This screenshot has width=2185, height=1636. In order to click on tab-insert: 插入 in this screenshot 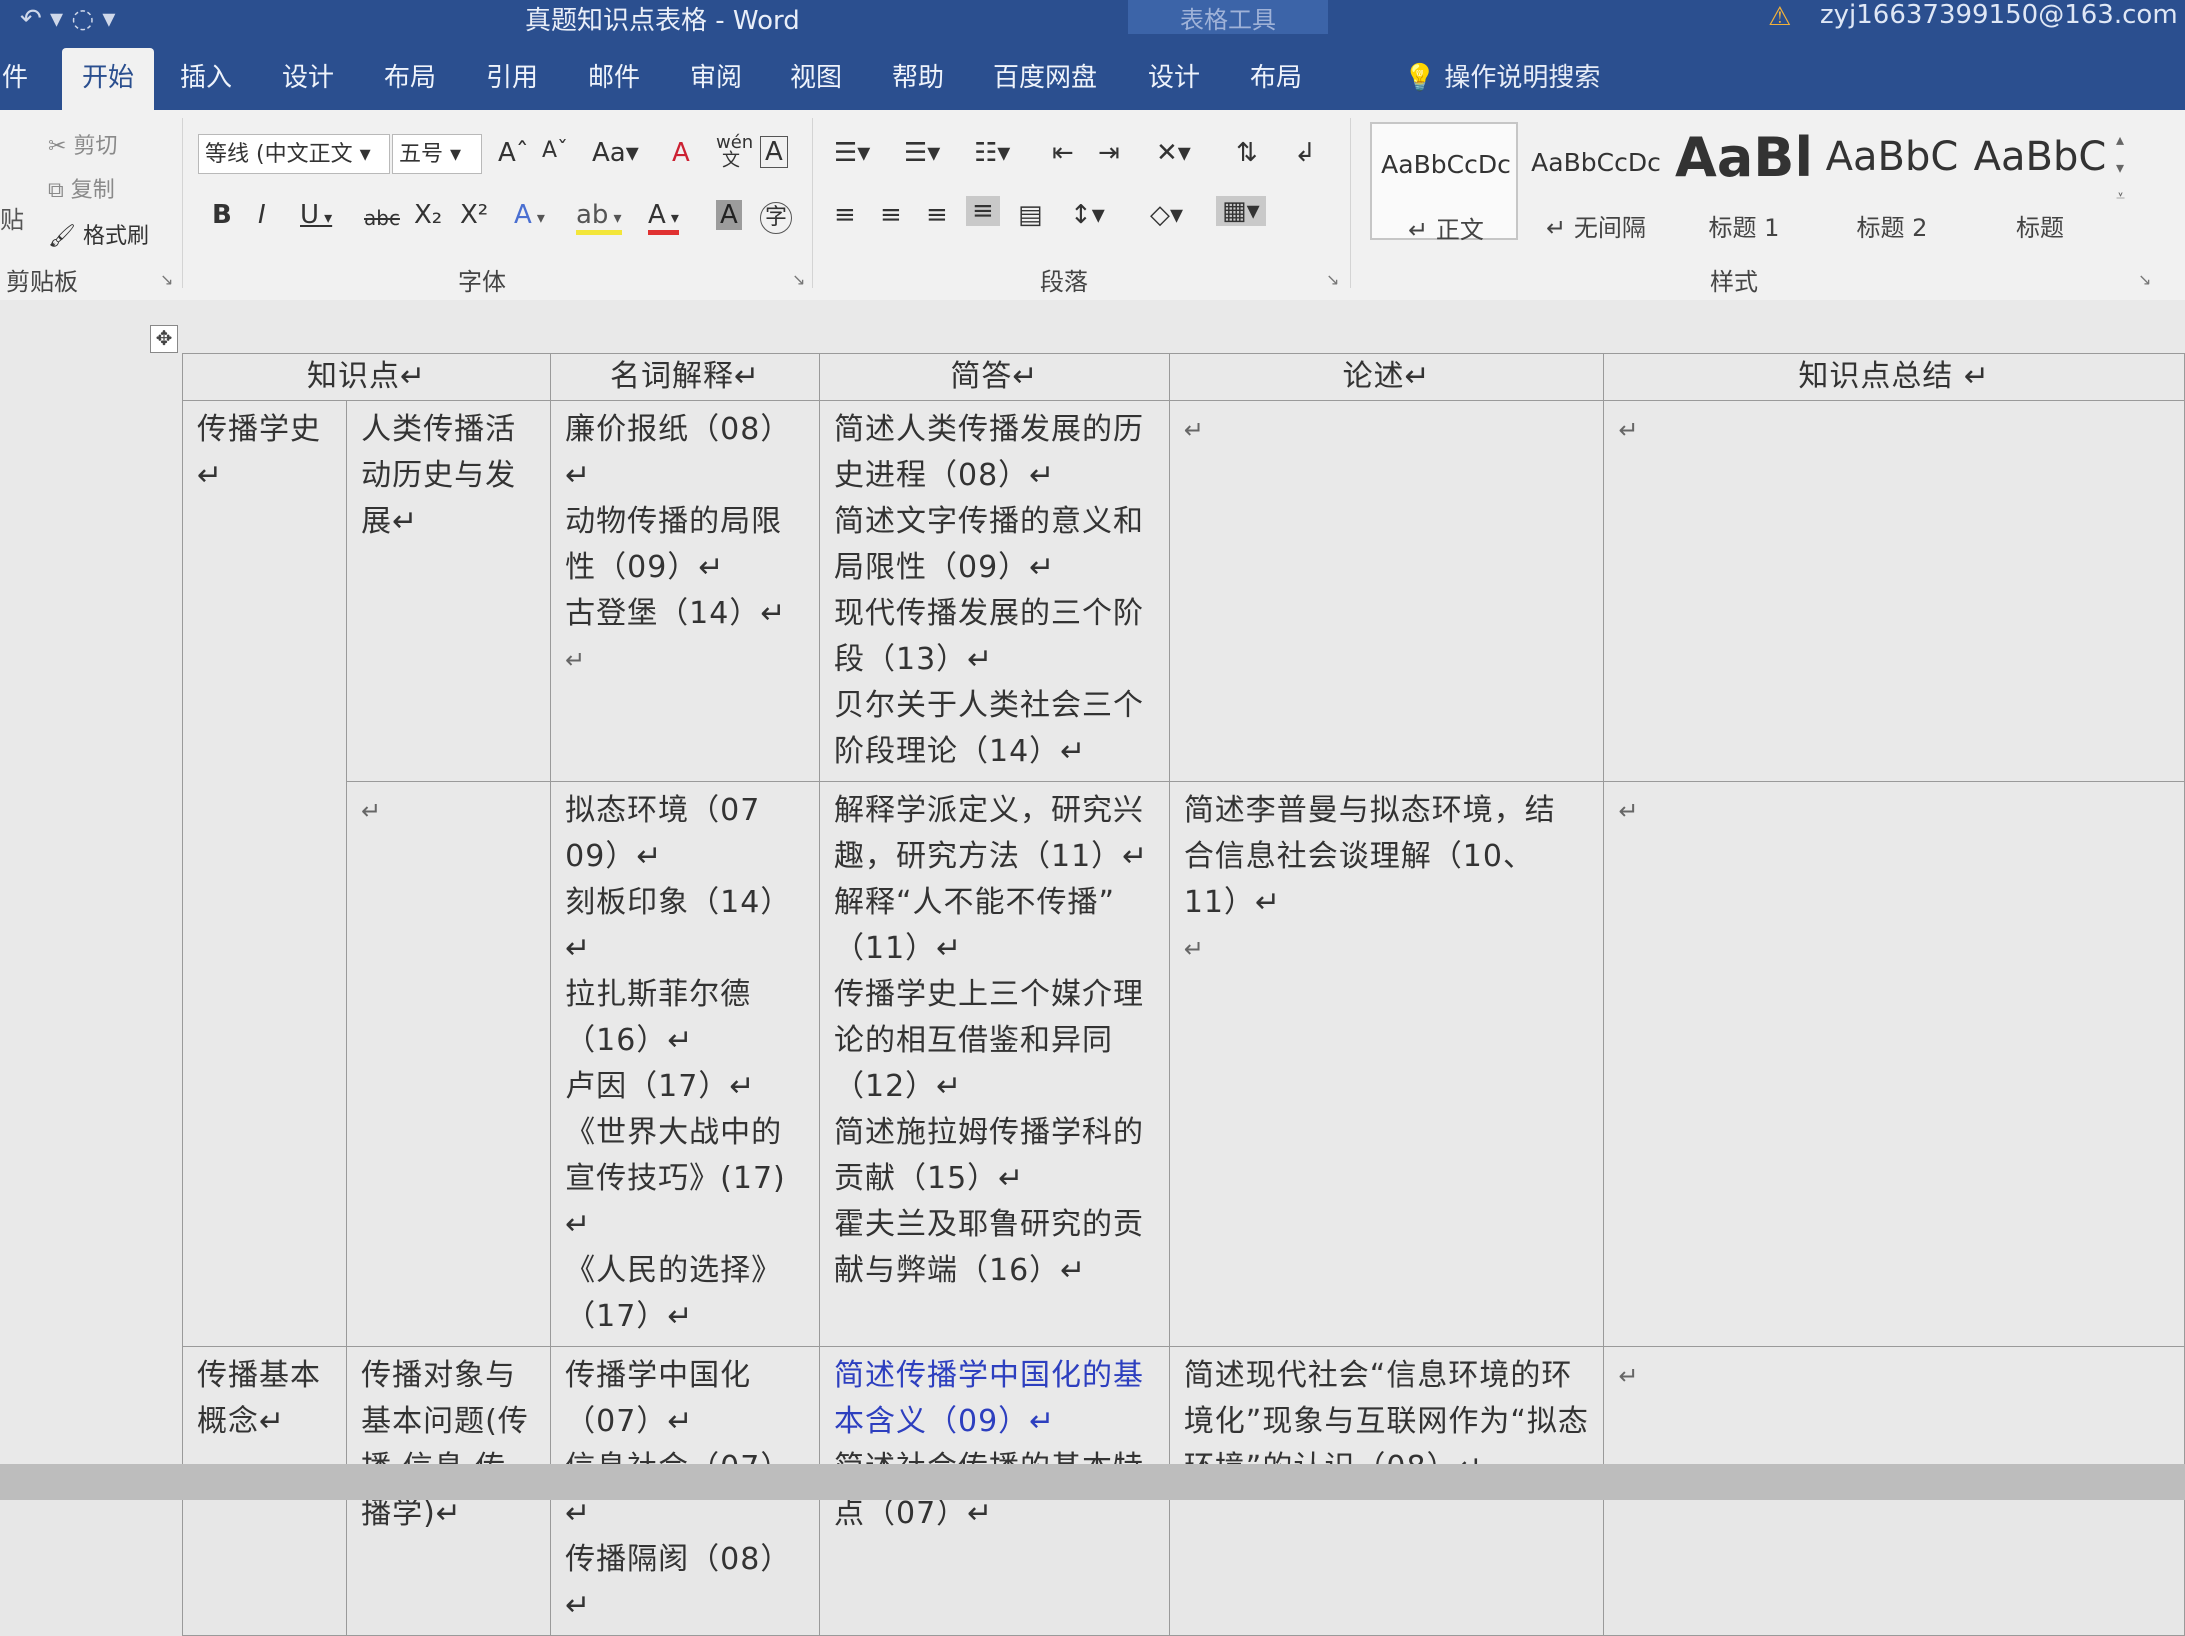, I will do `click(206, 79)`.